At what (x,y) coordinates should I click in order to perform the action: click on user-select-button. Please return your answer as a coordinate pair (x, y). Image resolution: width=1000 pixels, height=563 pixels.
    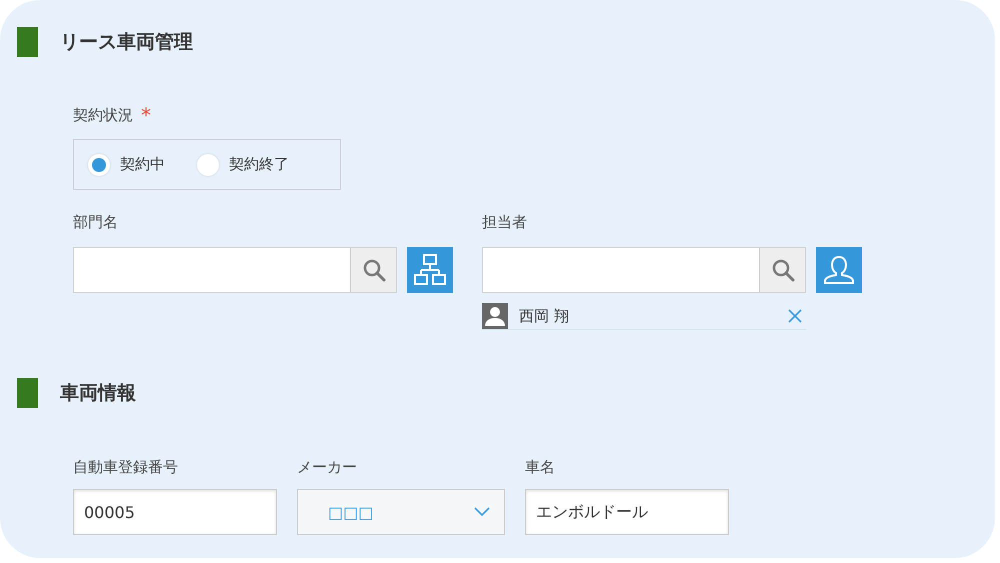
    Looking at the image, I should click on (839, 270).